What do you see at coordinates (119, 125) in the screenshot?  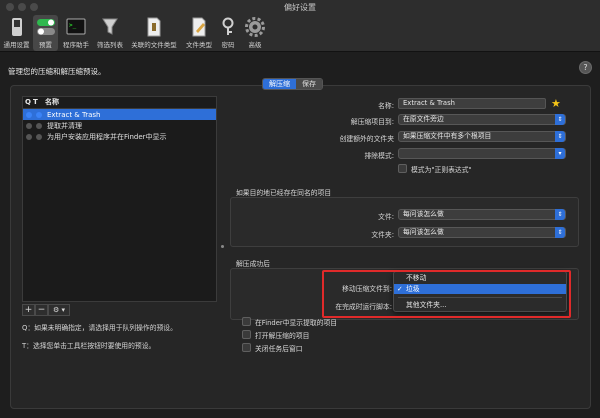 I see `preset-row: 提取并清理` at bounding box center [119, 125].